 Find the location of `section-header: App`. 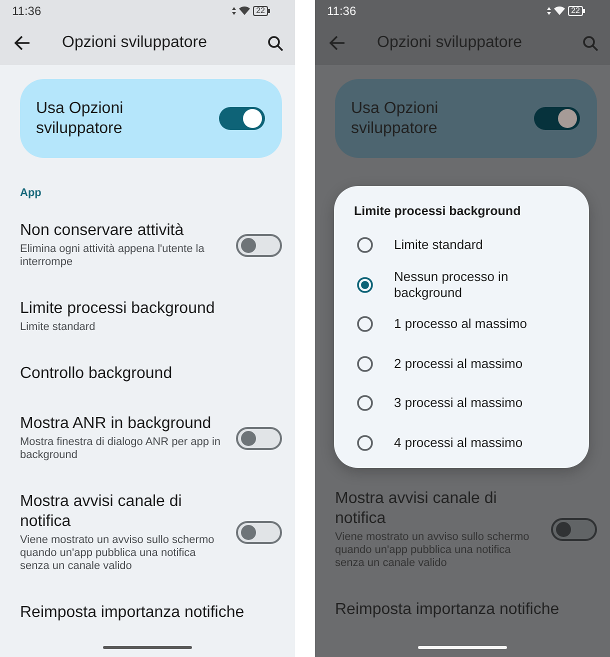

section-header: App is located at coordinates (31, 193).